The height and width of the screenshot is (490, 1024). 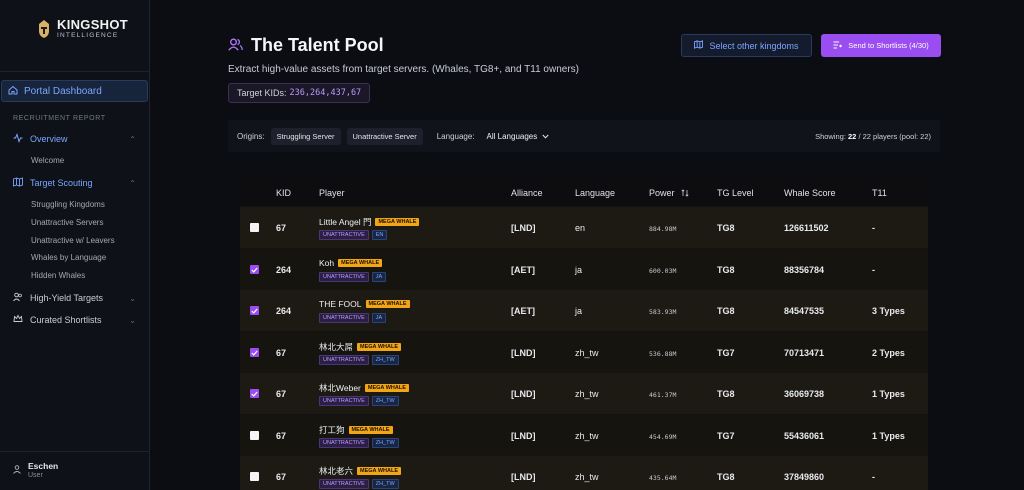 I want to click on sidebar-item-target-scouting: Target Scouting ⌃, so click(x=74, y=183).